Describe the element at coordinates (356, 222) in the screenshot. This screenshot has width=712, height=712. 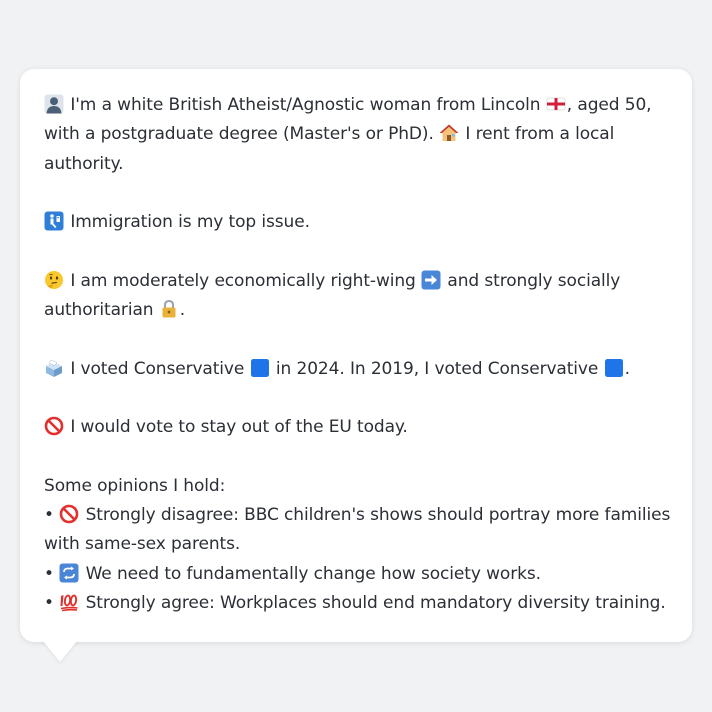
I see `message-line: Immigration is my top issue.` at that location.